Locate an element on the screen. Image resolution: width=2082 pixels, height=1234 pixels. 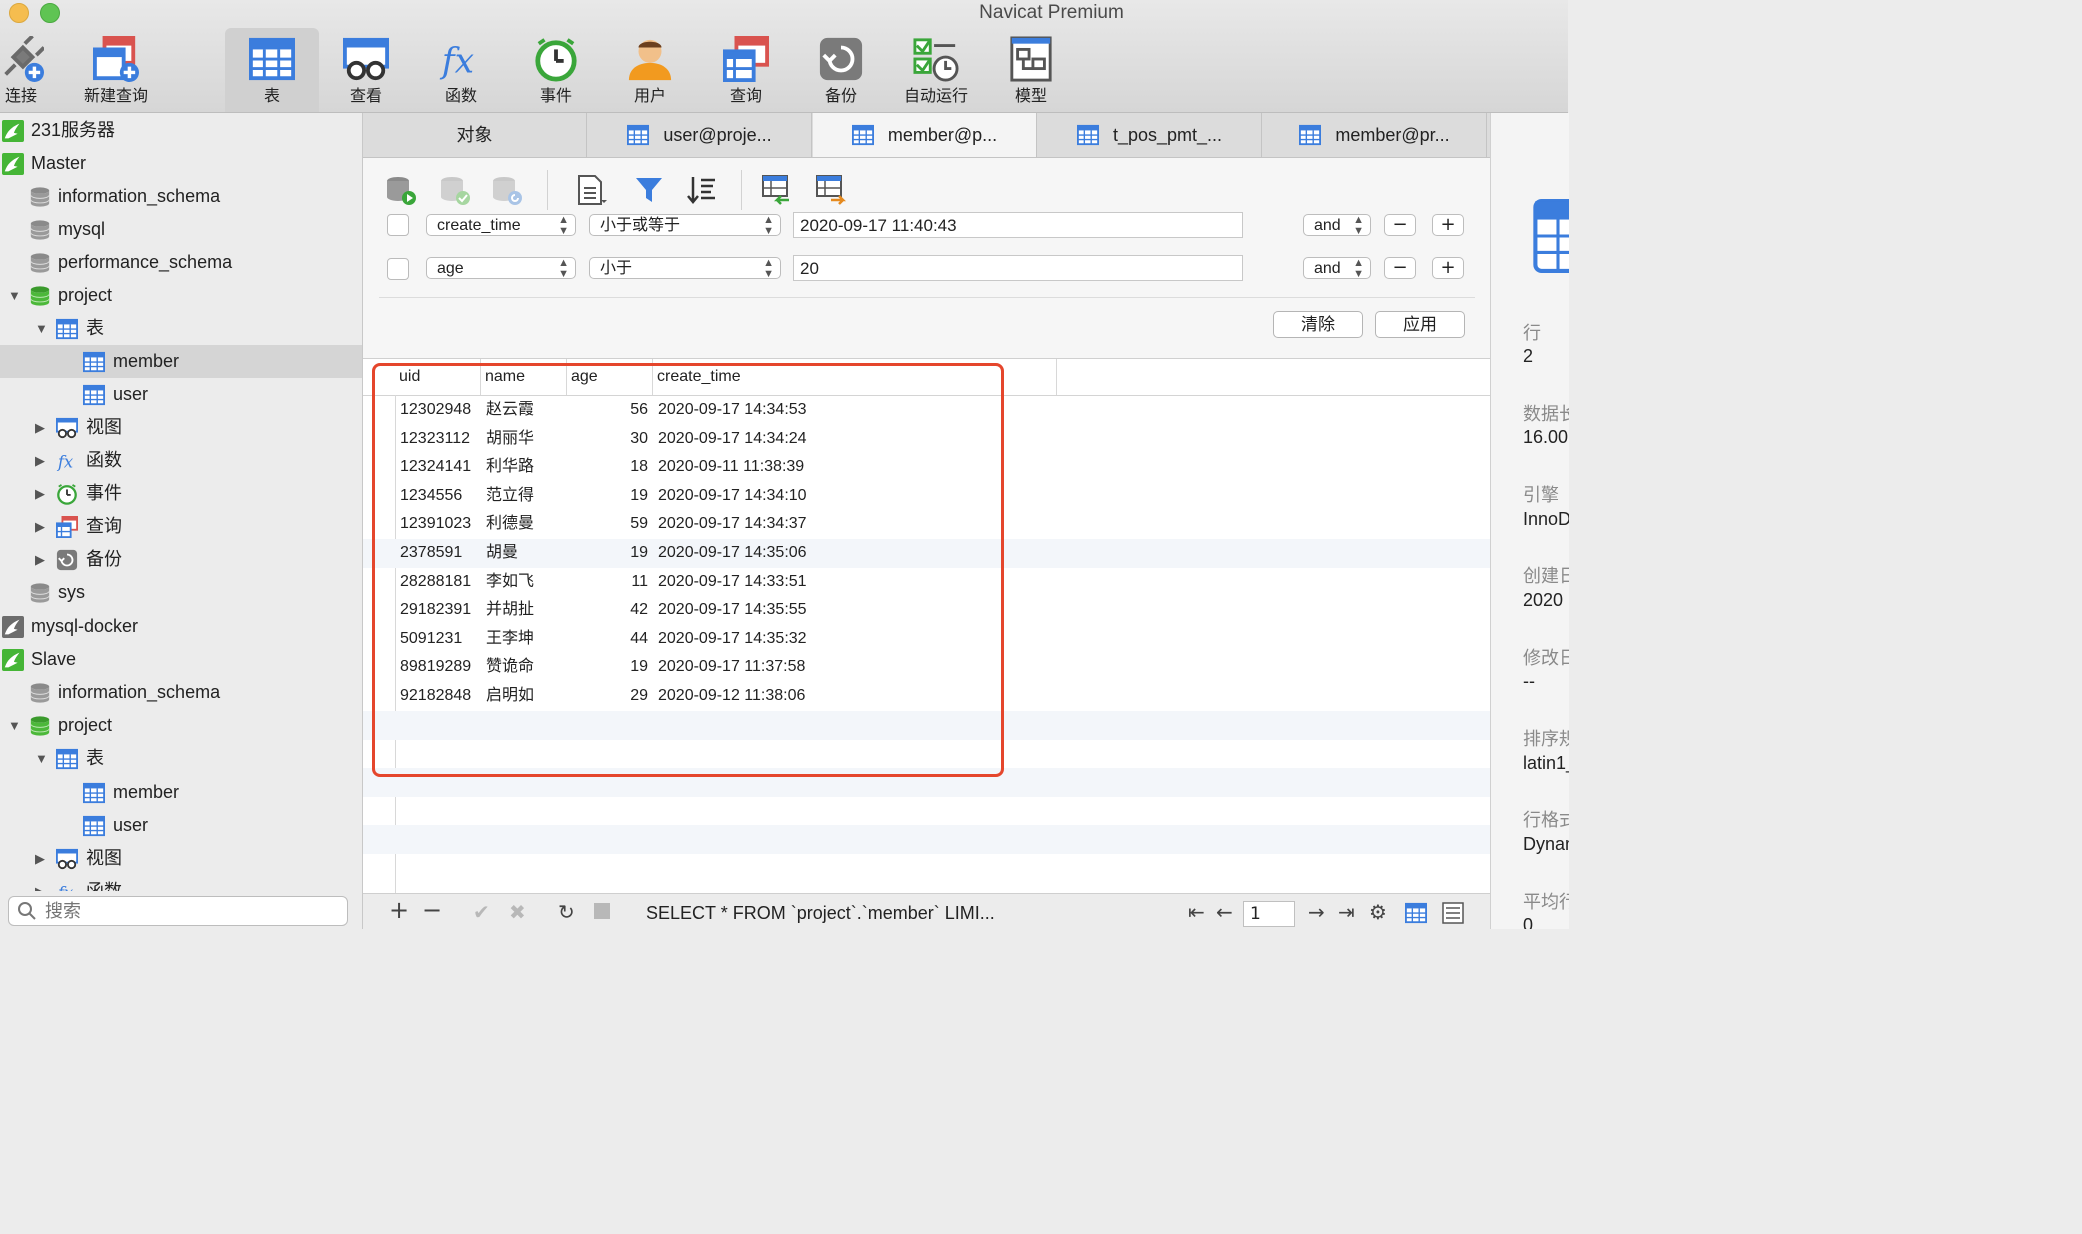
filter-logic-select: and ▲ ▼ is located at coordinates (1337, 225).